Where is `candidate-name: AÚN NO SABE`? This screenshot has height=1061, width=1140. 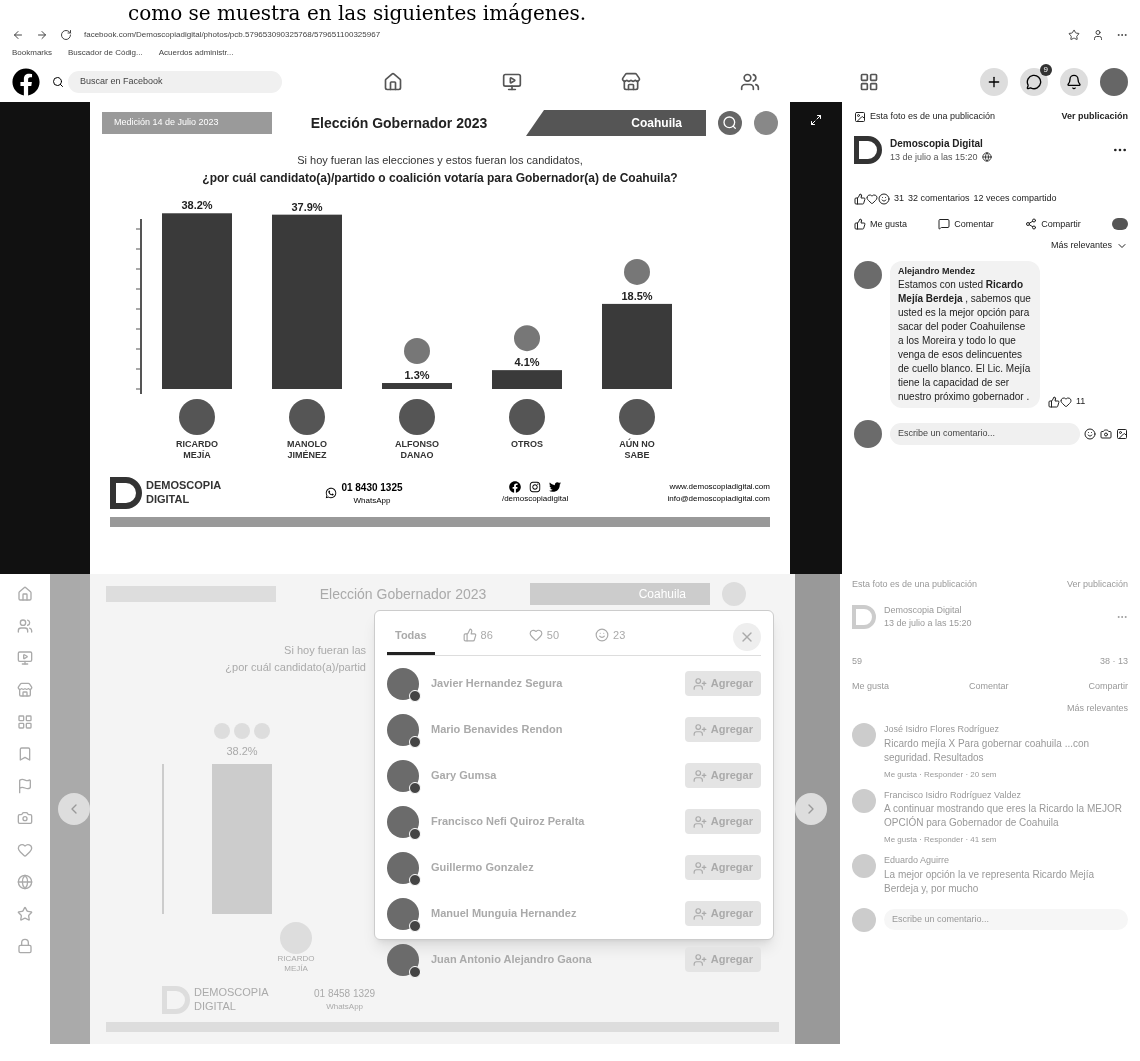 candidate-name: AÚN NO SABE is located at coordinates (637, 449).